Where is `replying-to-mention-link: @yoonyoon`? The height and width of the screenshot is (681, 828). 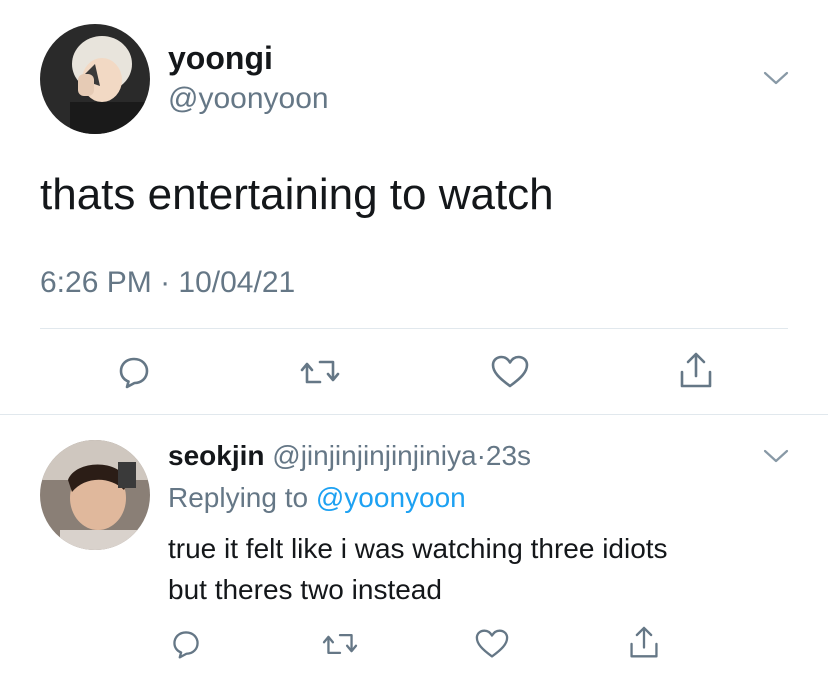
replying-to-mention-link: @yoonyoon is located at coordinates (391, 497).